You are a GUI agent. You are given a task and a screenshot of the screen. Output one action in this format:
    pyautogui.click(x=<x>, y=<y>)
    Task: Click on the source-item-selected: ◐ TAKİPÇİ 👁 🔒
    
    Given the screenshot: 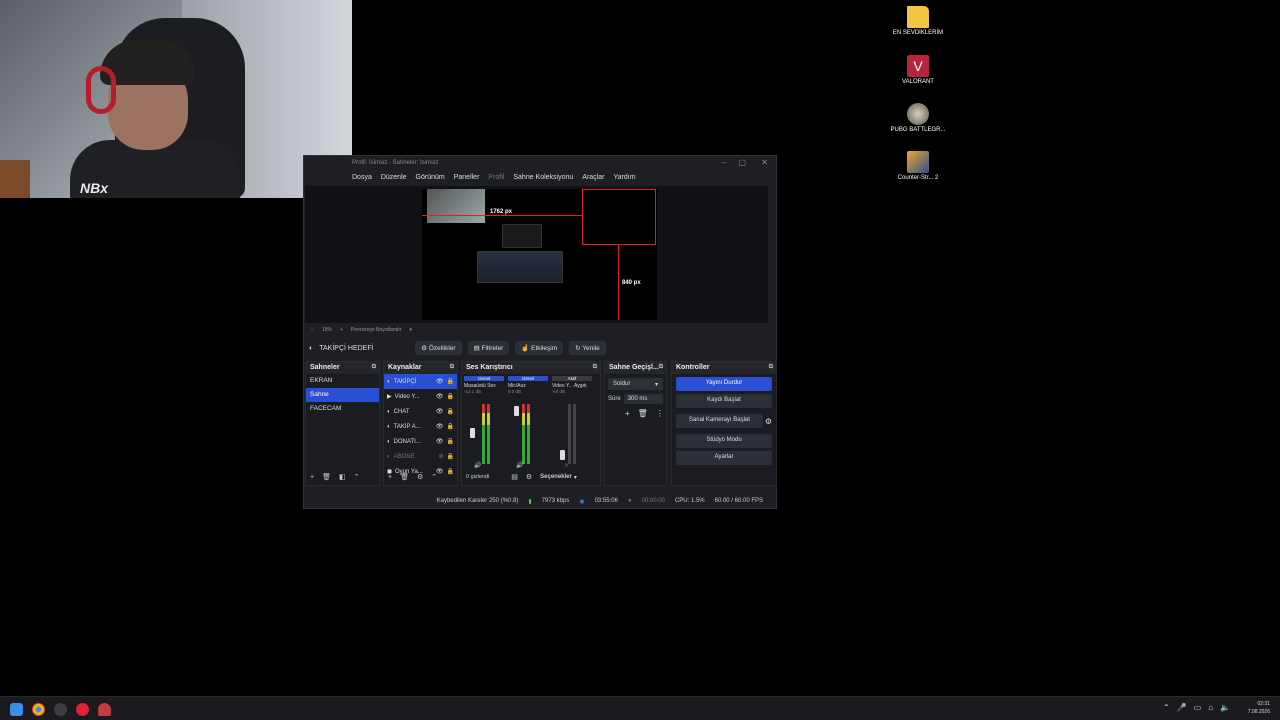 What is the action you would take?
    pyautogui.click(x=420, y=381)
    